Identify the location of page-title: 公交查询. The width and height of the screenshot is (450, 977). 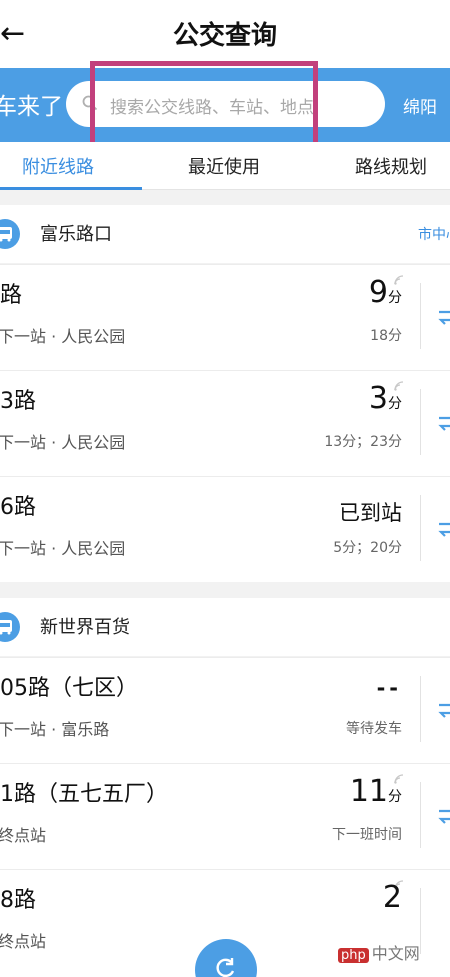
(224, 36).